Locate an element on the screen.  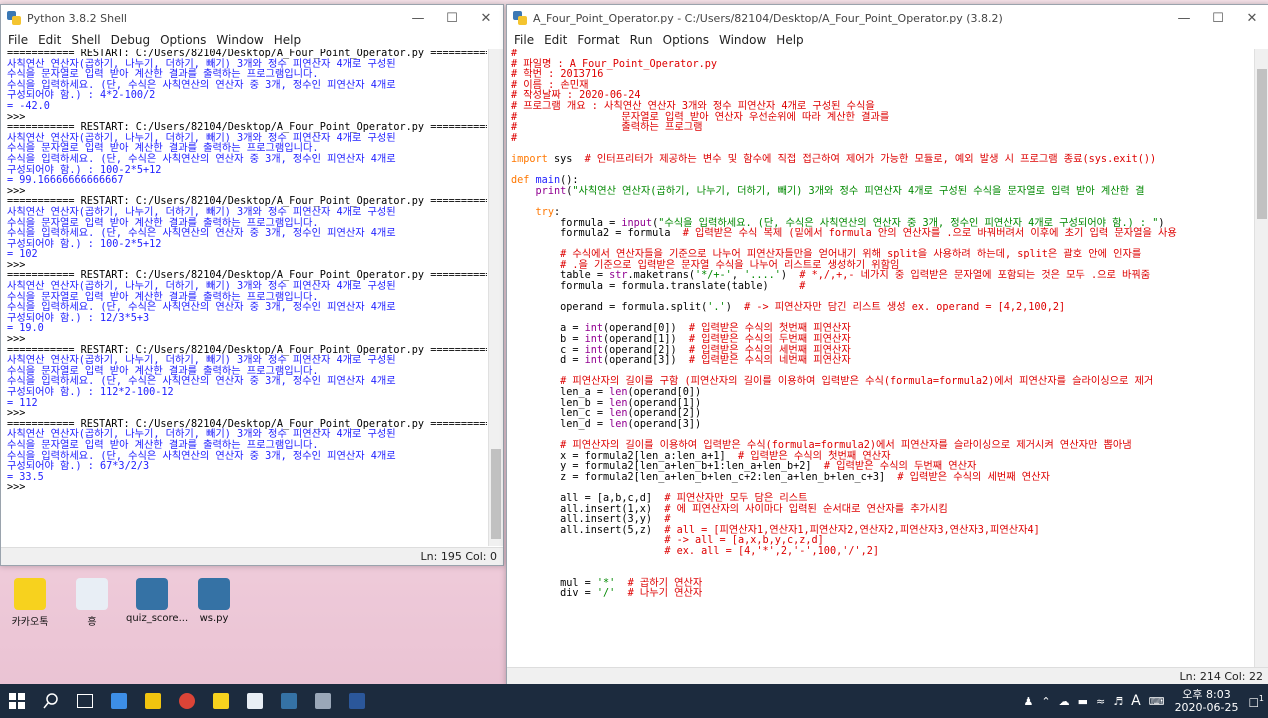
code-line: # ex. all = [4,'*',2,'-',100,'/',2] is located at coordinates (772, 551).